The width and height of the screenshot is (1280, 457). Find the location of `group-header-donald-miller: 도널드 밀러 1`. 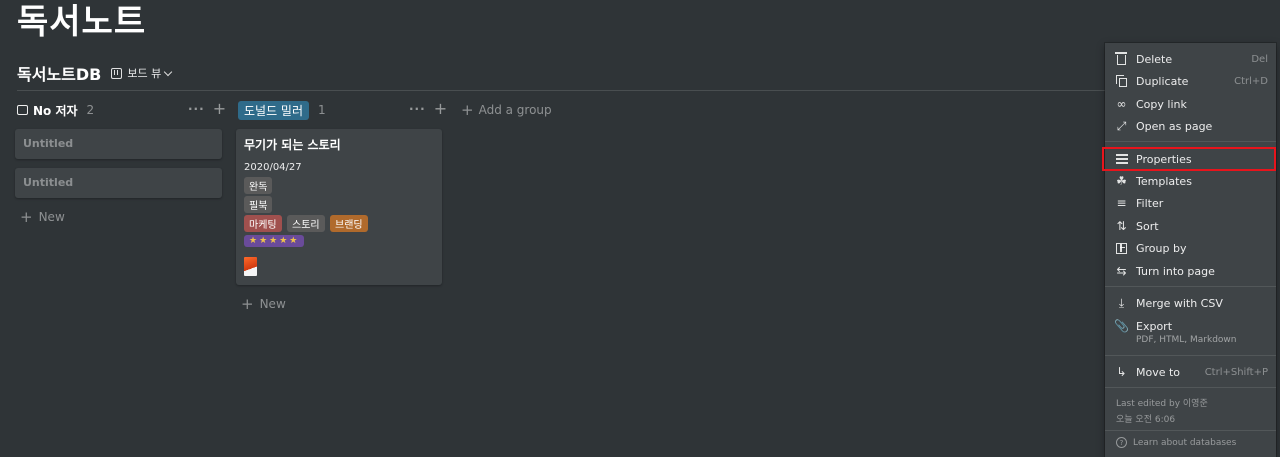

group-header-donald-miller: 도널드 밀러 1 is located at coordinates (282, 110).